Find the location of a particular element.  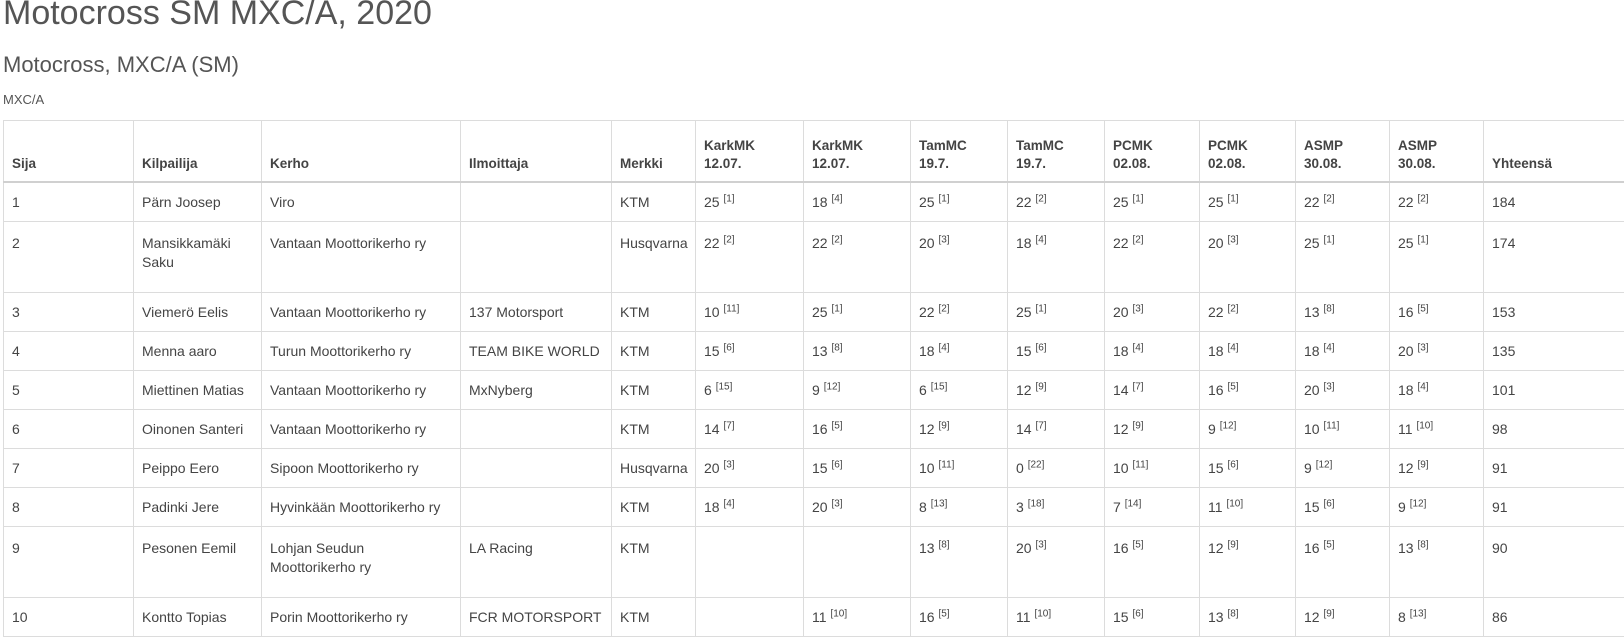

cell-yhteensa: 153 is located at coordinates (1554, 312).